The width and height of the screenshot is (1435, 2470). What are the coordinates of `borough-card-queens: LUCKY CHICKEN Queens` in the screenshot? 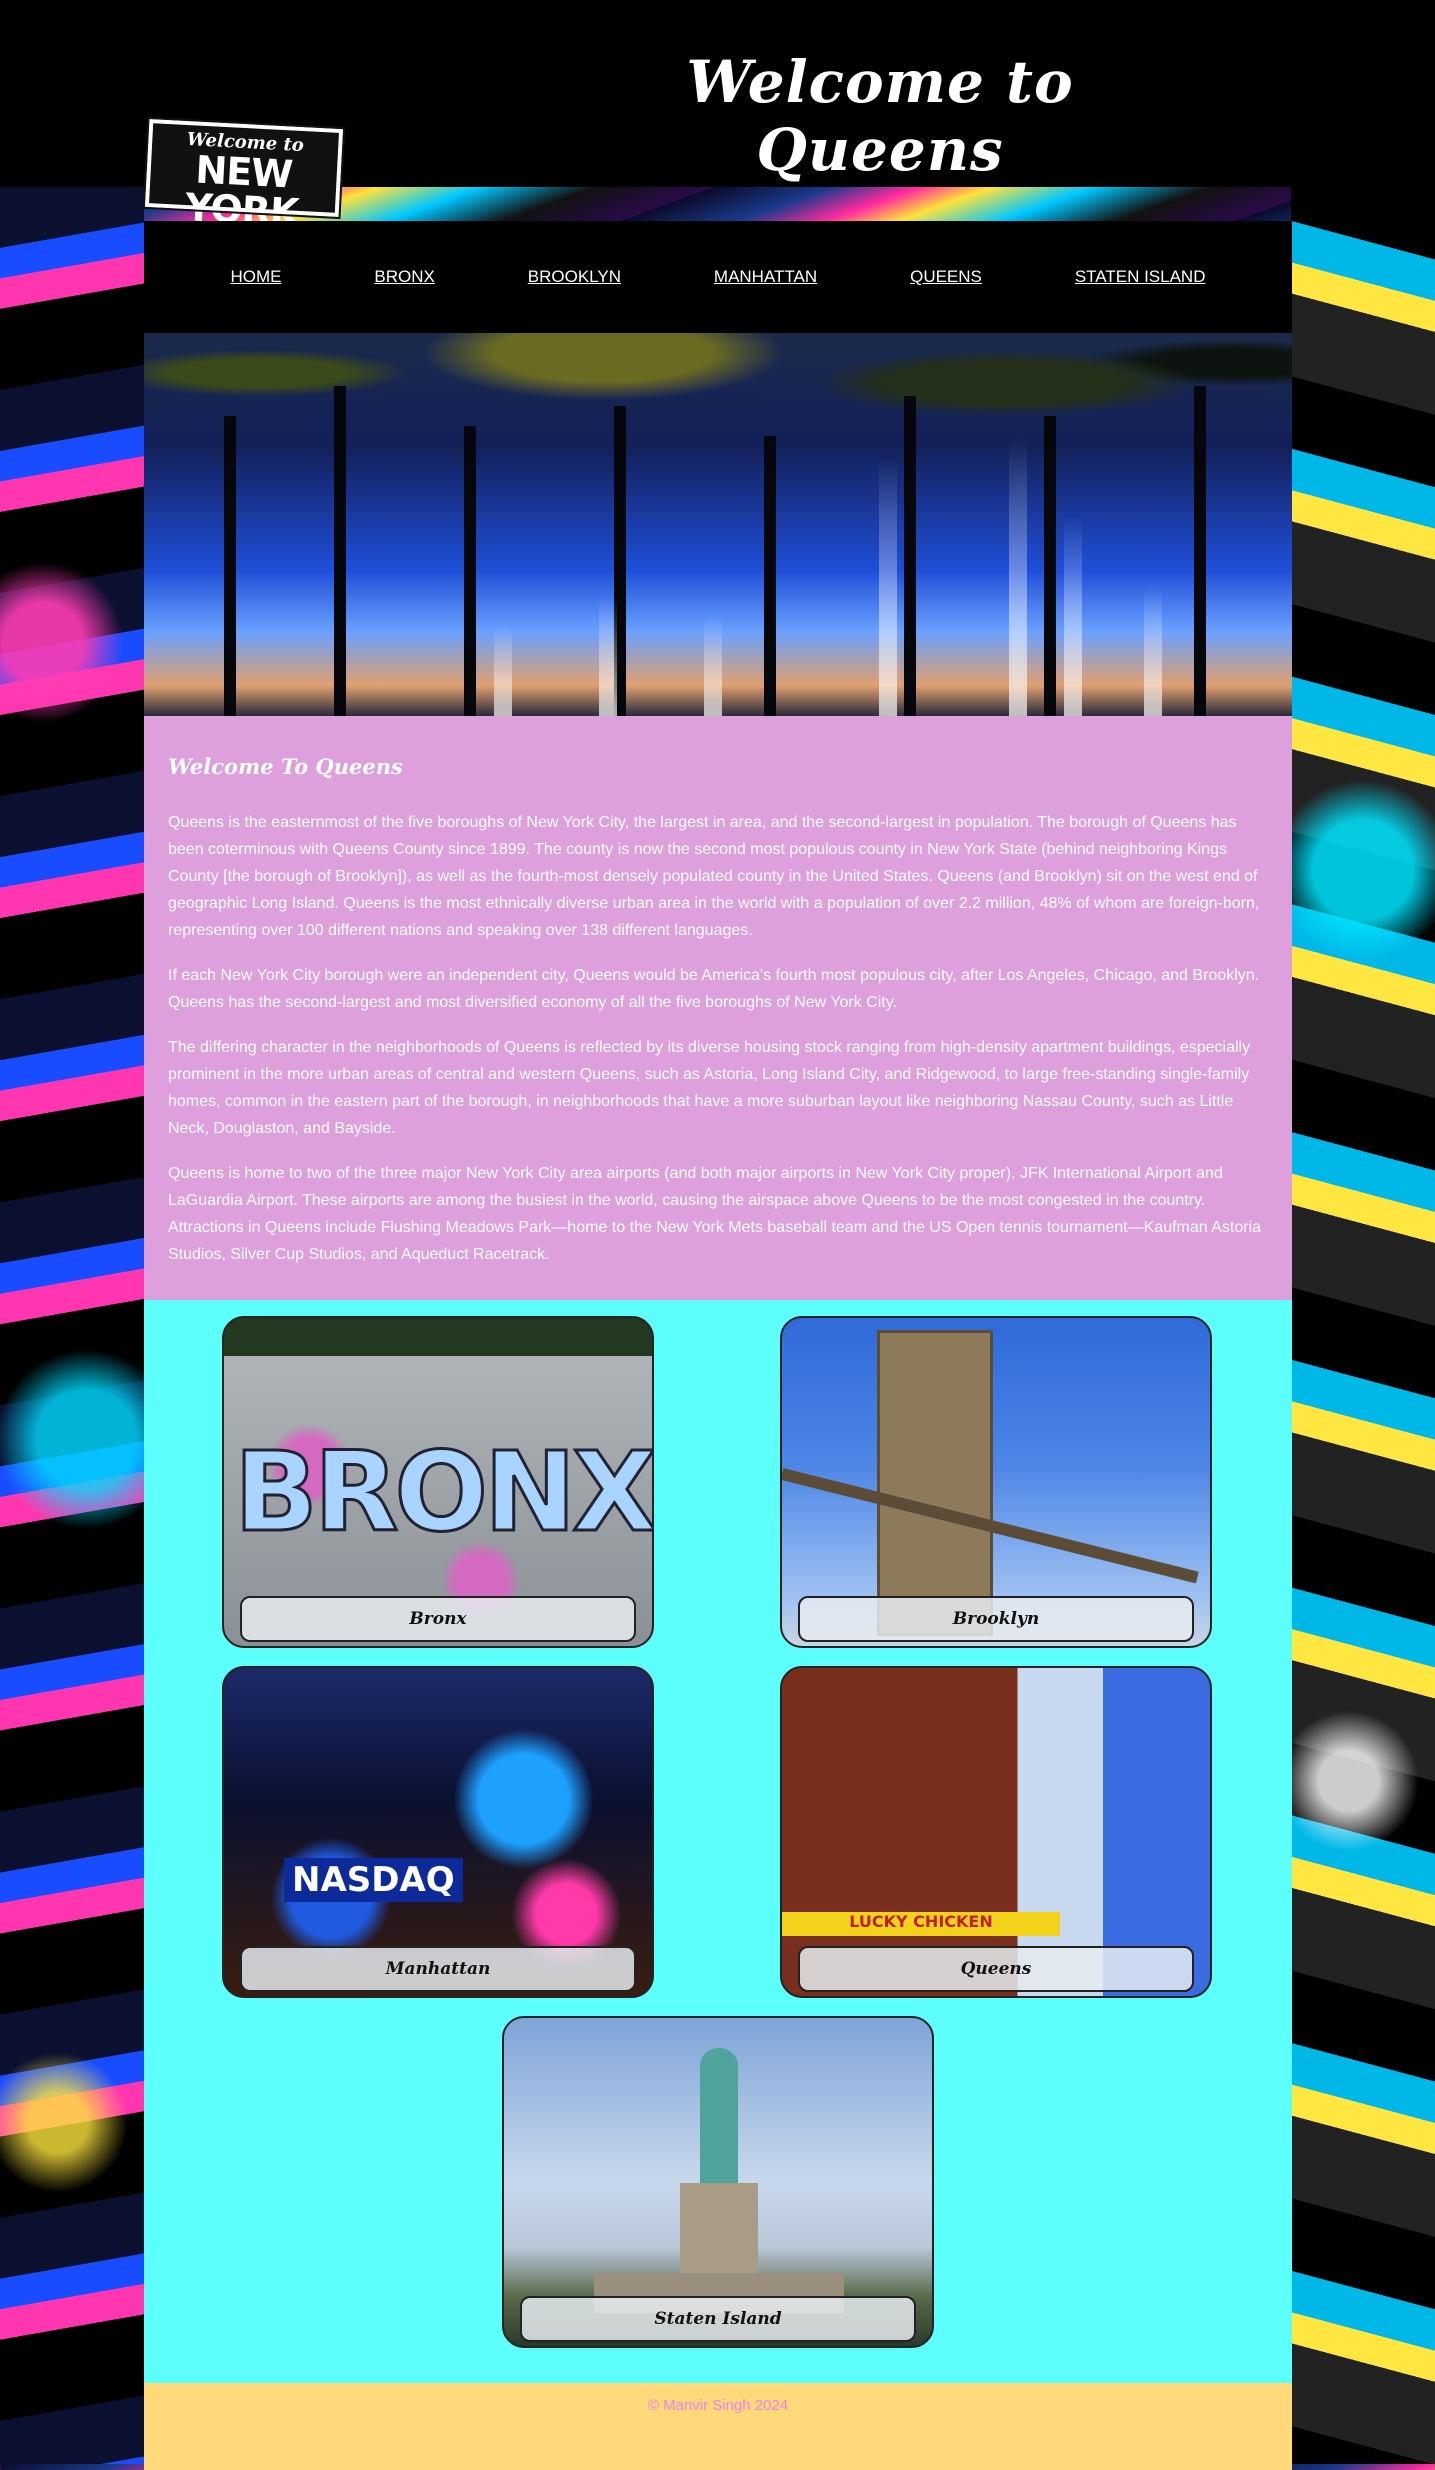 It's located at (996, 1832).